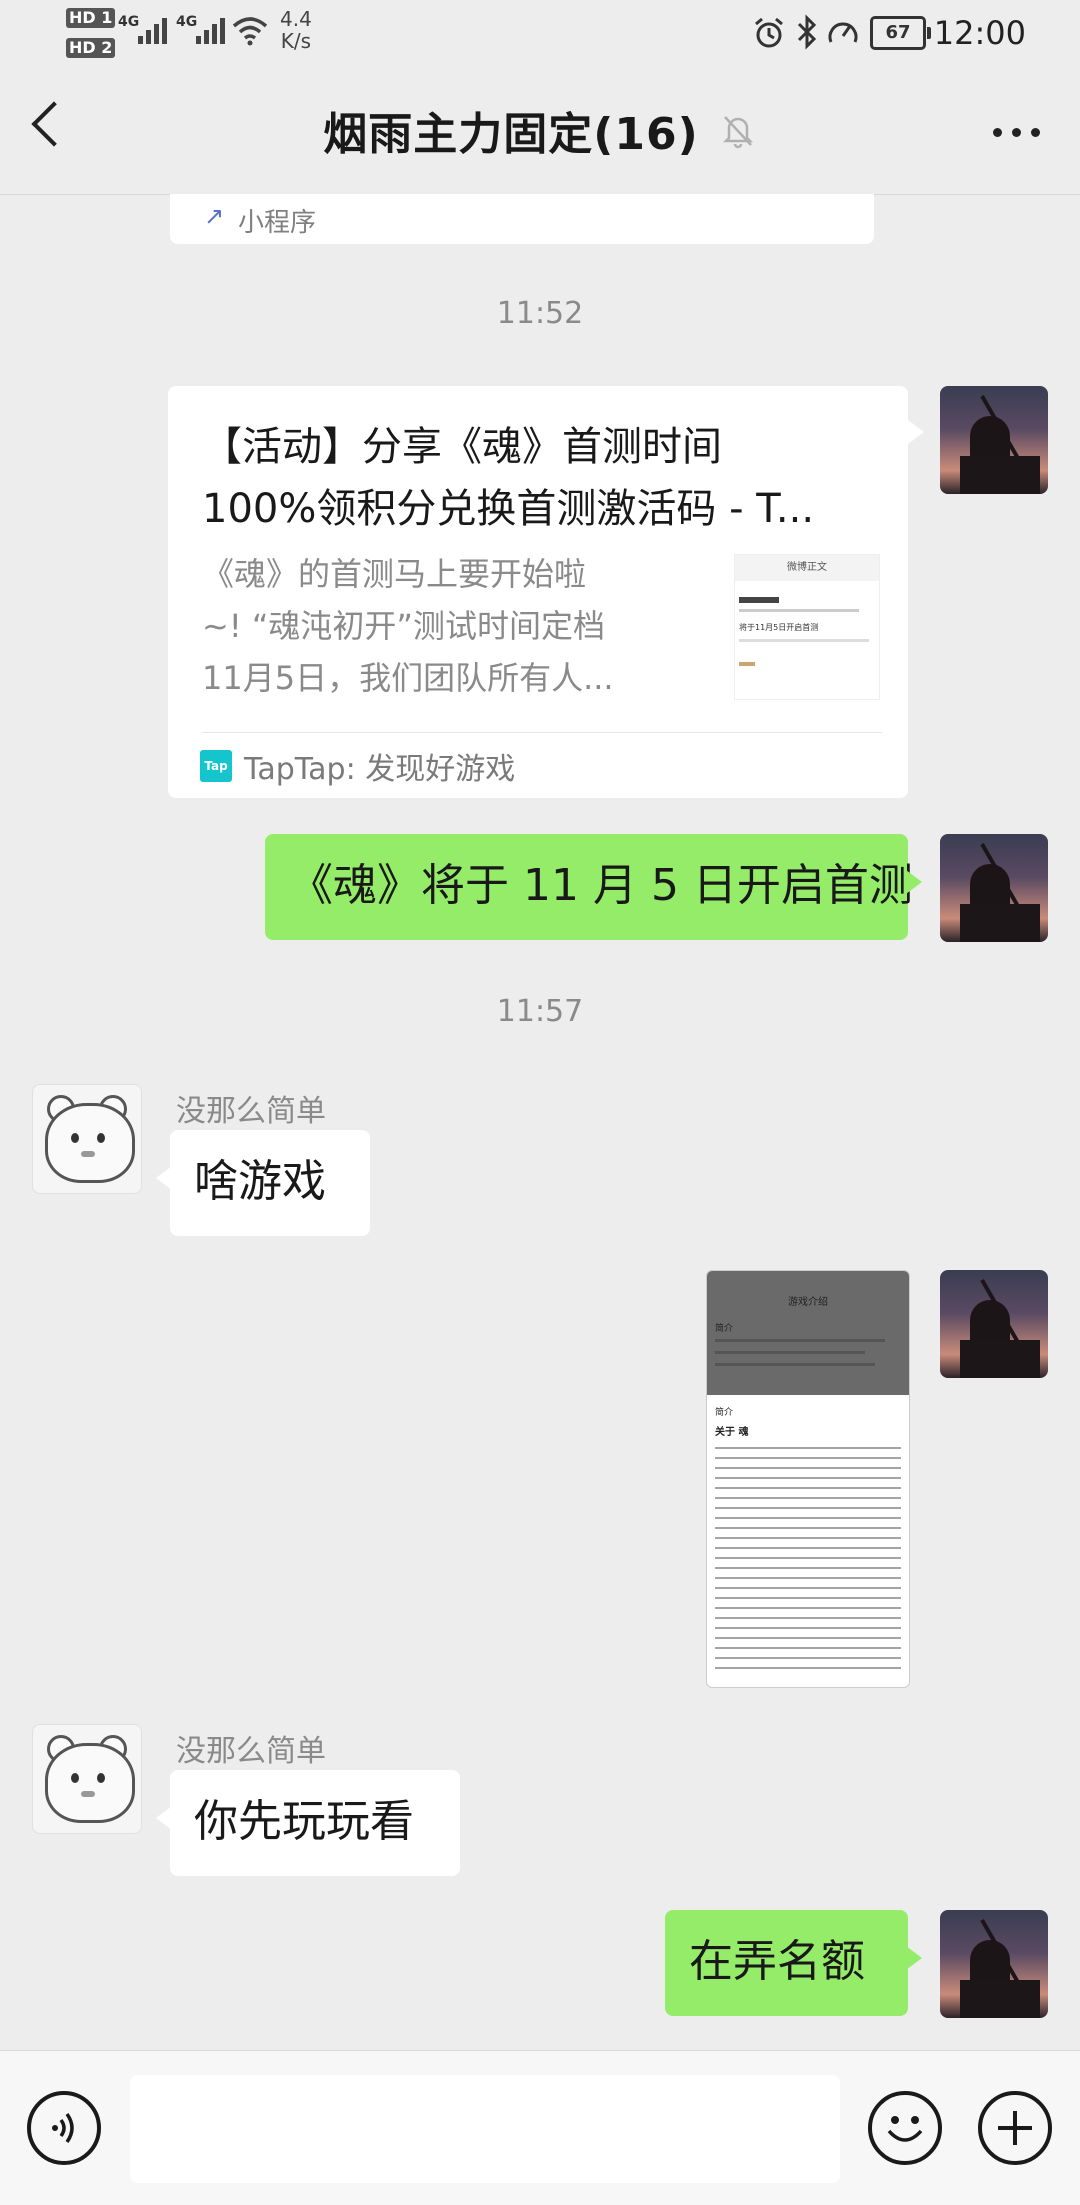  What do you see at coordinates (263, 1183) in the screenshot?
I see `other-message-bubble: 啥游戏` at bounding box center [263, 1183].